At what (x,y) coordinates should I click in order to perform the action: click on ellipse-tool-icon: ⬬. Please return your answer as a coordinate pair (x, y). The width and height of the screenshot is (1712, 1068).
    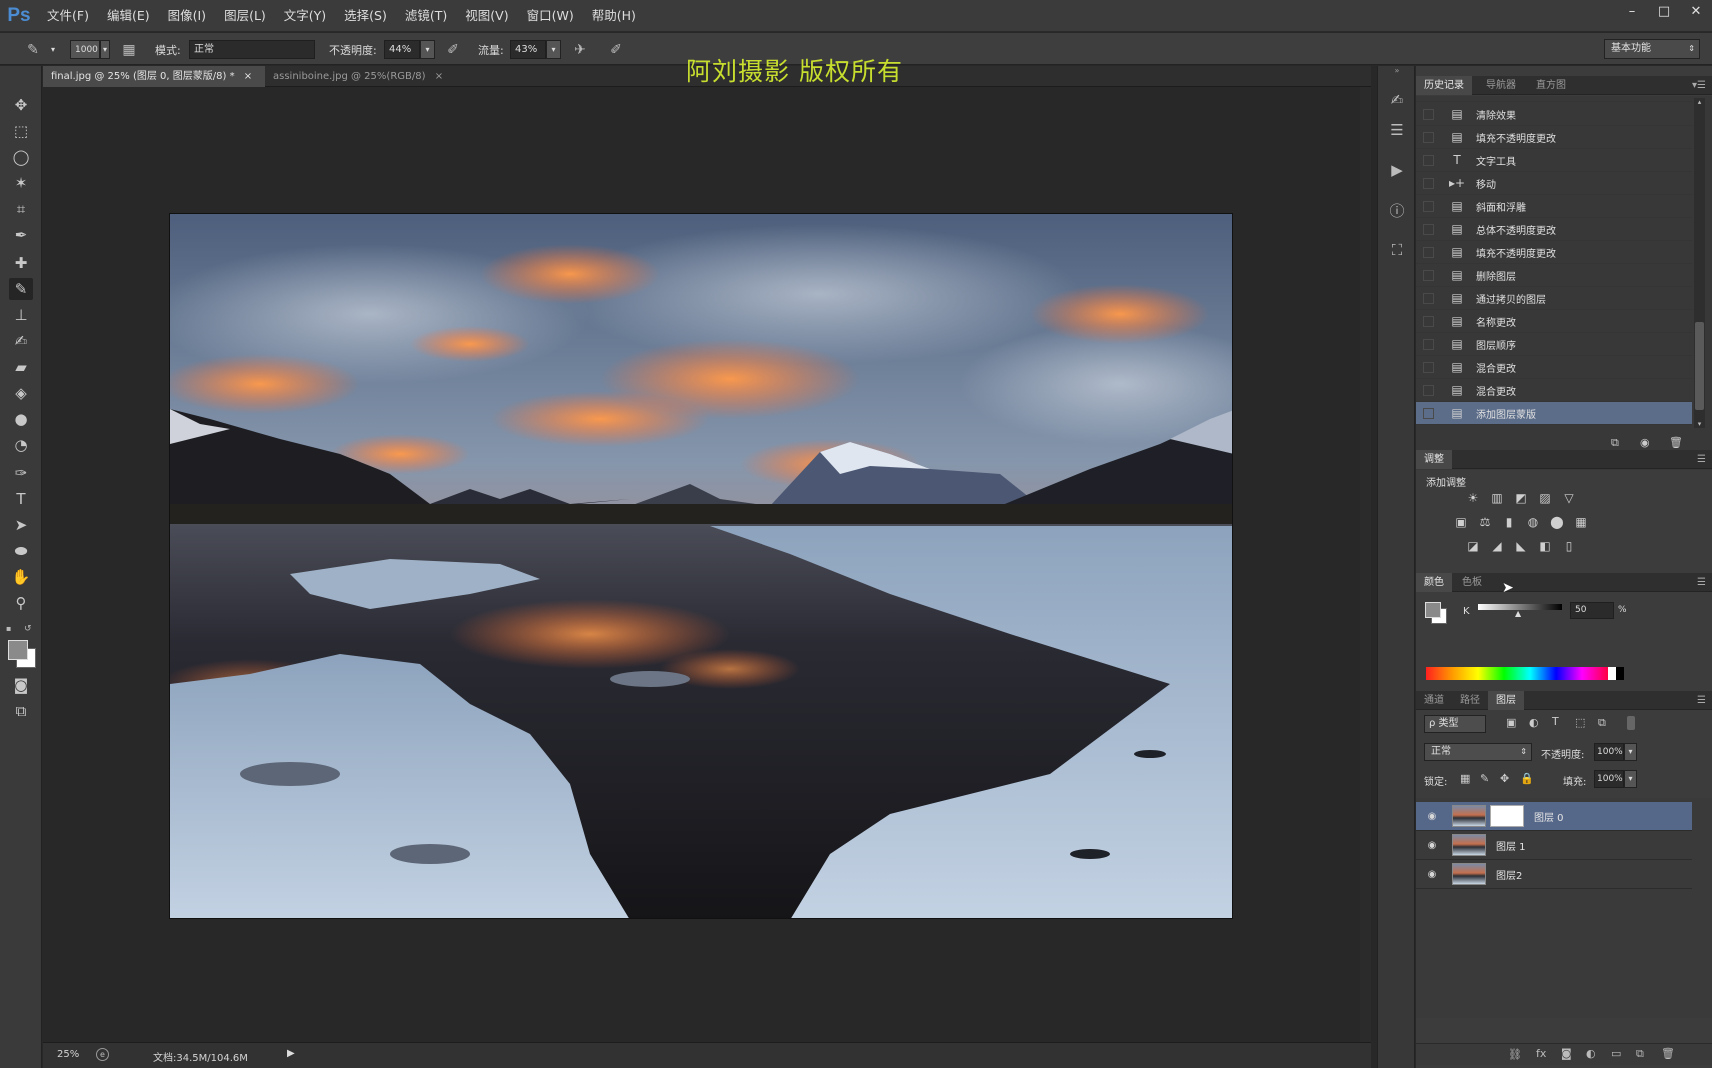
    Looking at the image, I should click on (21, 551).